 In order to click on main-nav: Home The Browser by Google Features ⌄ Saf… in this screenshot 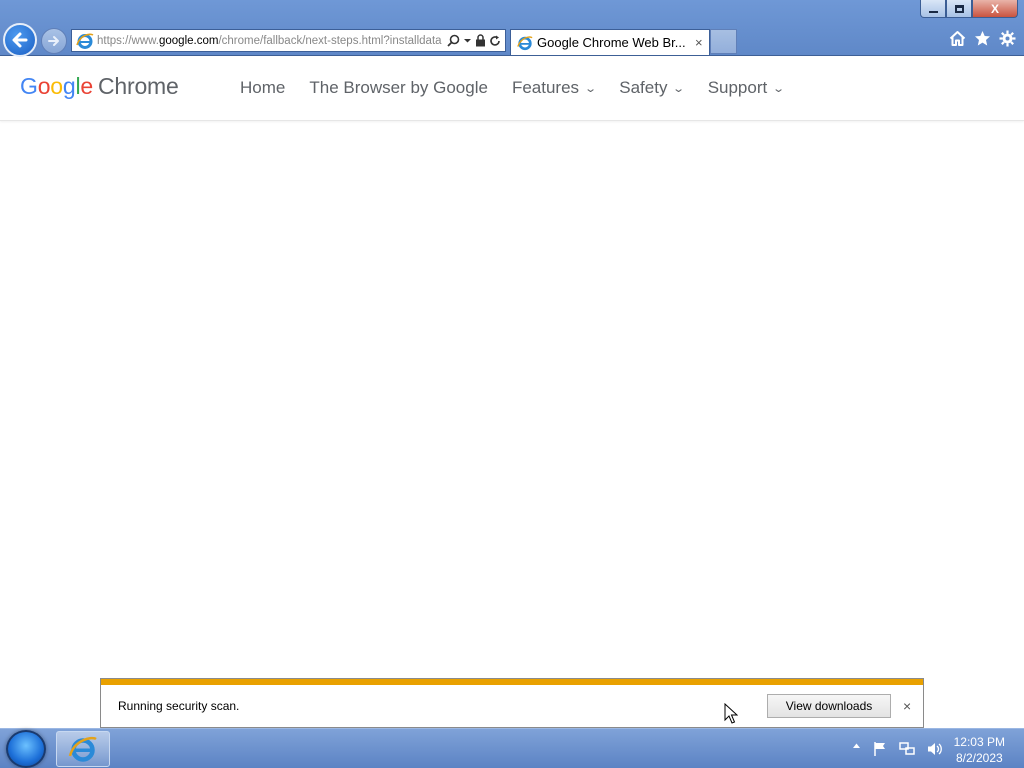, I will do `click(513, 88)`.